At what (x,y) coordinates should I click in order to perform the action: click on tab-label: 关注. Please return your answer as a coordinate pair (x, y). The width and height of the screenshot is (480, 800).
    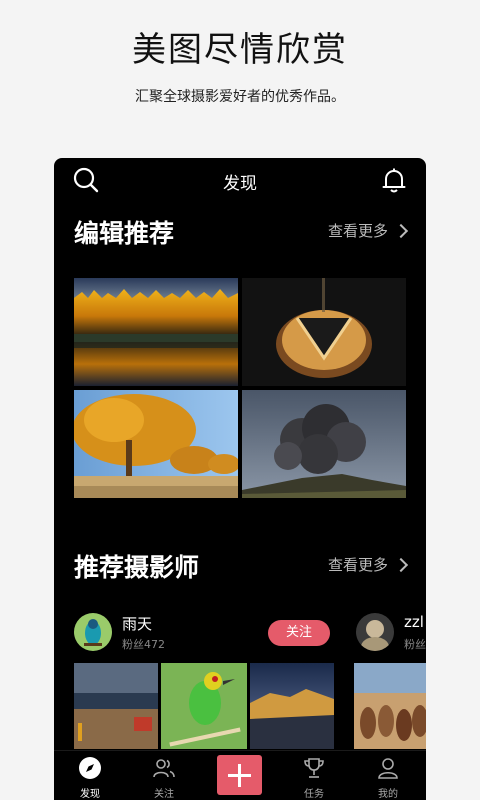
    Looking at the image, I should click on (164, 794).